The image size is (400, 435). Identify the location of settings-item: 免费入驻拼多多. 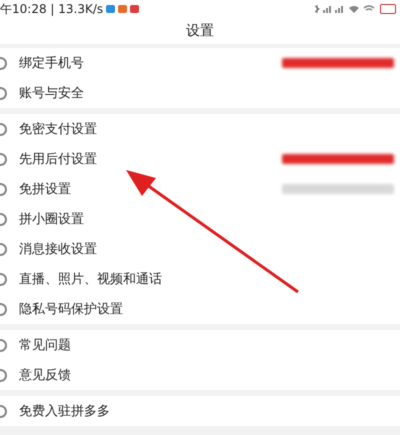
(200, 411).